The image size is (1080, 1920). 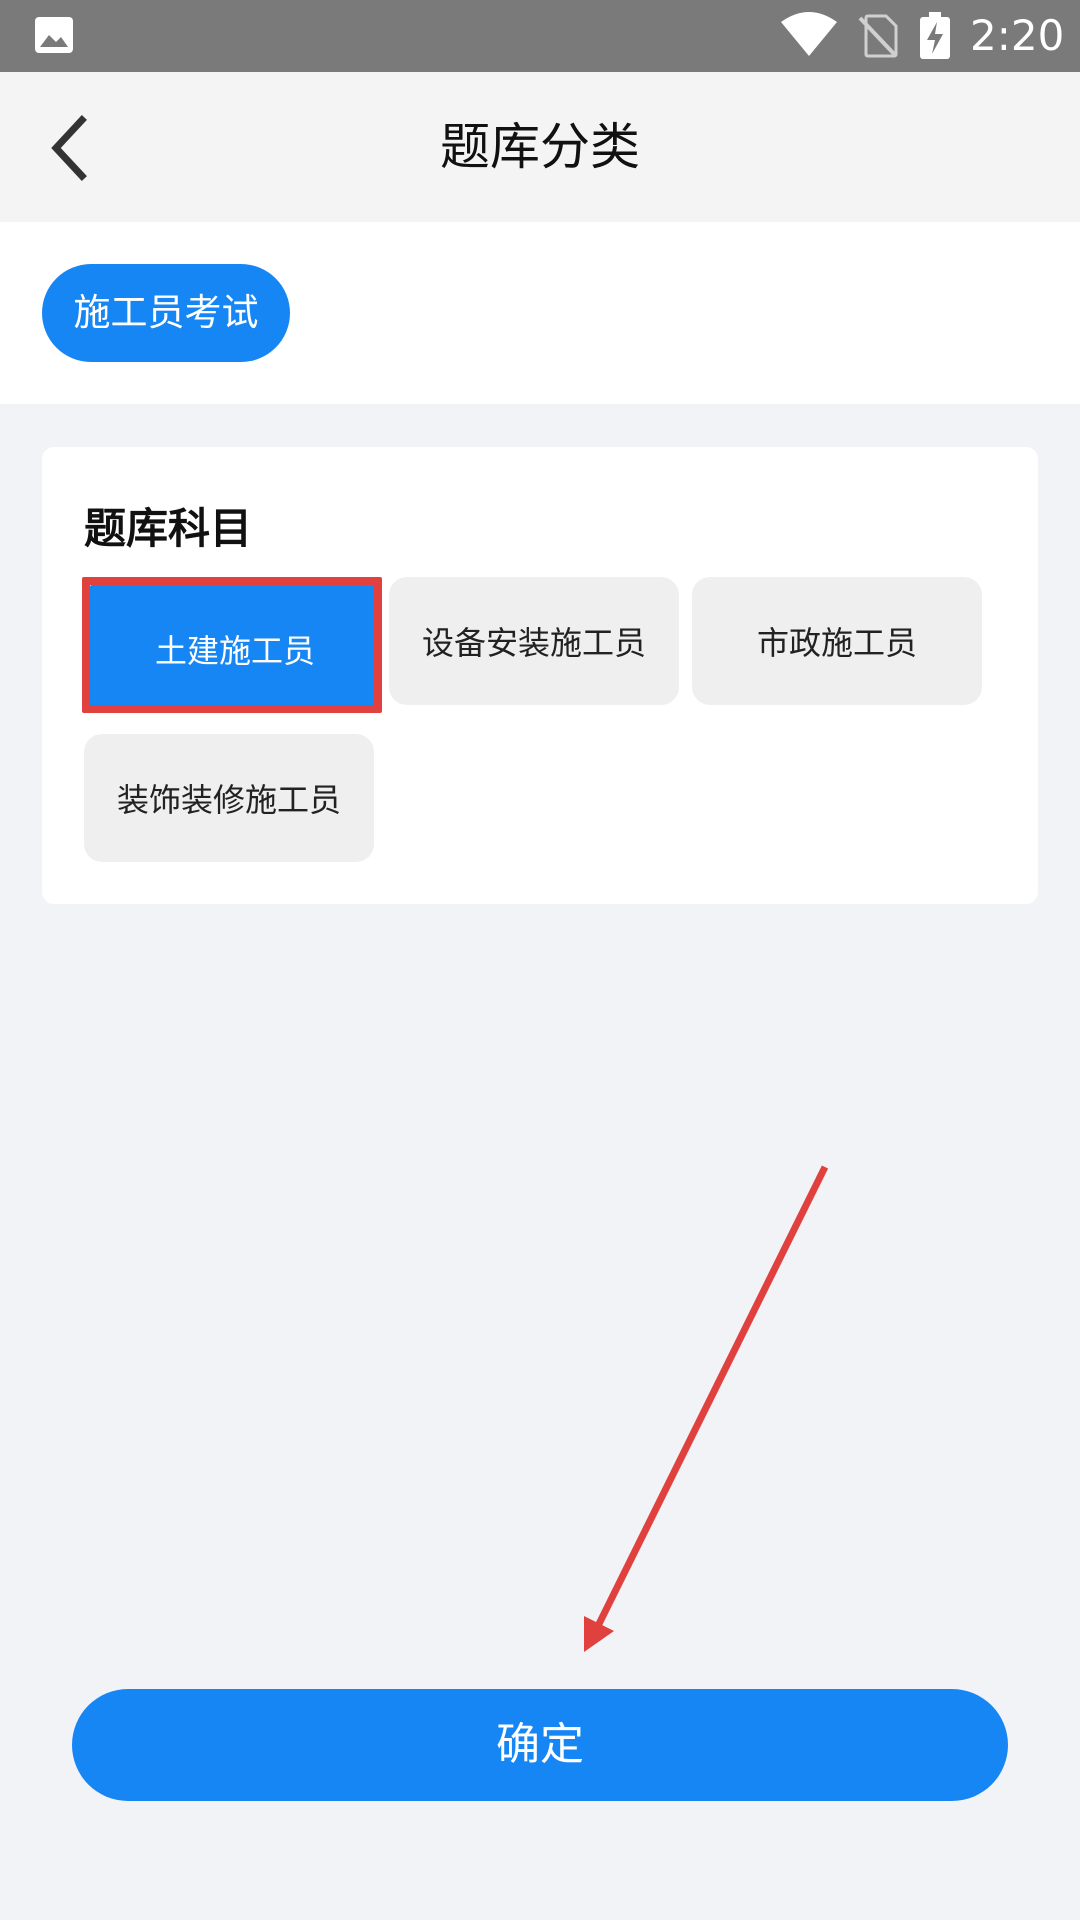 I want to click on subject-card-title: 题库科目, so click(x=168, y=528).